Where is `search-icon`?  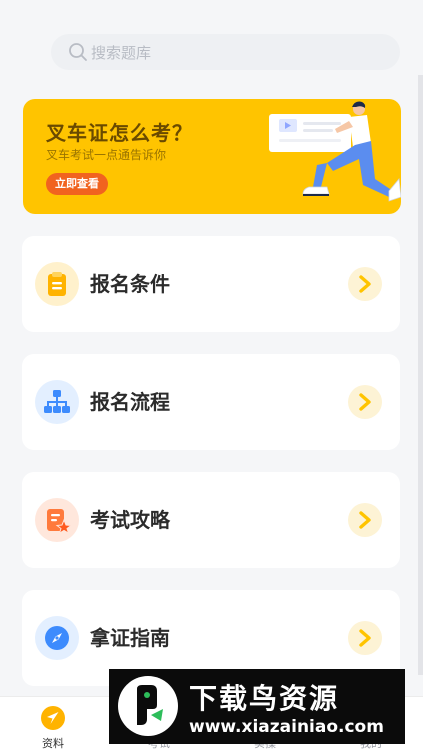 search-icon is located at coordinates (78, 52).